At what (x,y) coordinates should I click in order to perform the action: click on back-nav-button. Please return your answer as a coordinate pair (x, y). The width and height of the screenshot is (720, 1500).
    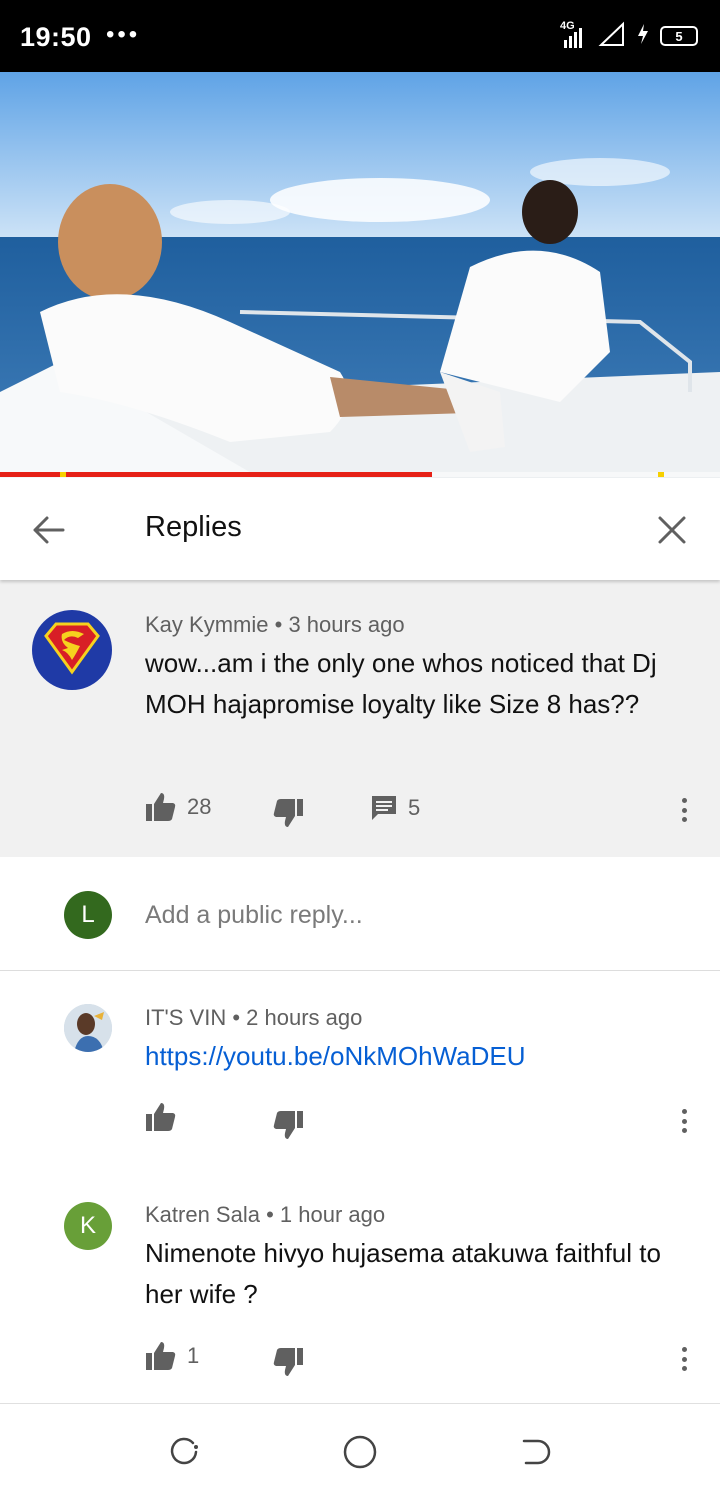
    Looking at the image, I should click on (535, 1452).